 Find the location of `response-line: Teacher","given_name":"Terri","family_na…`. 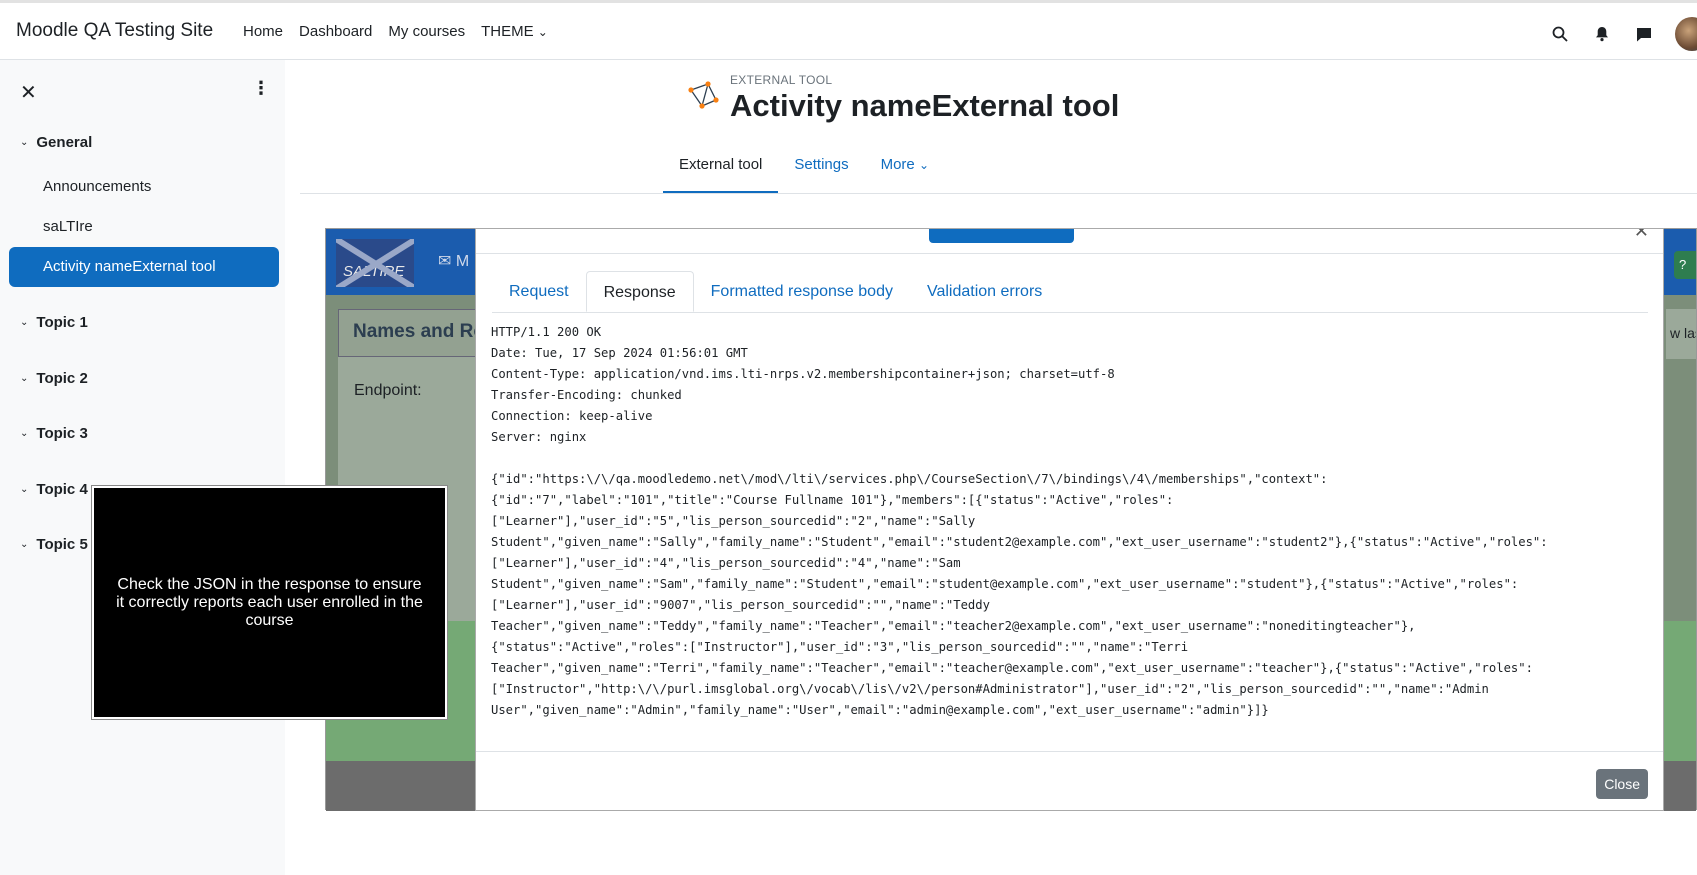

response-line: Teacher","given_name":"Terri","family_na… is located at coordinates (1012, 668).